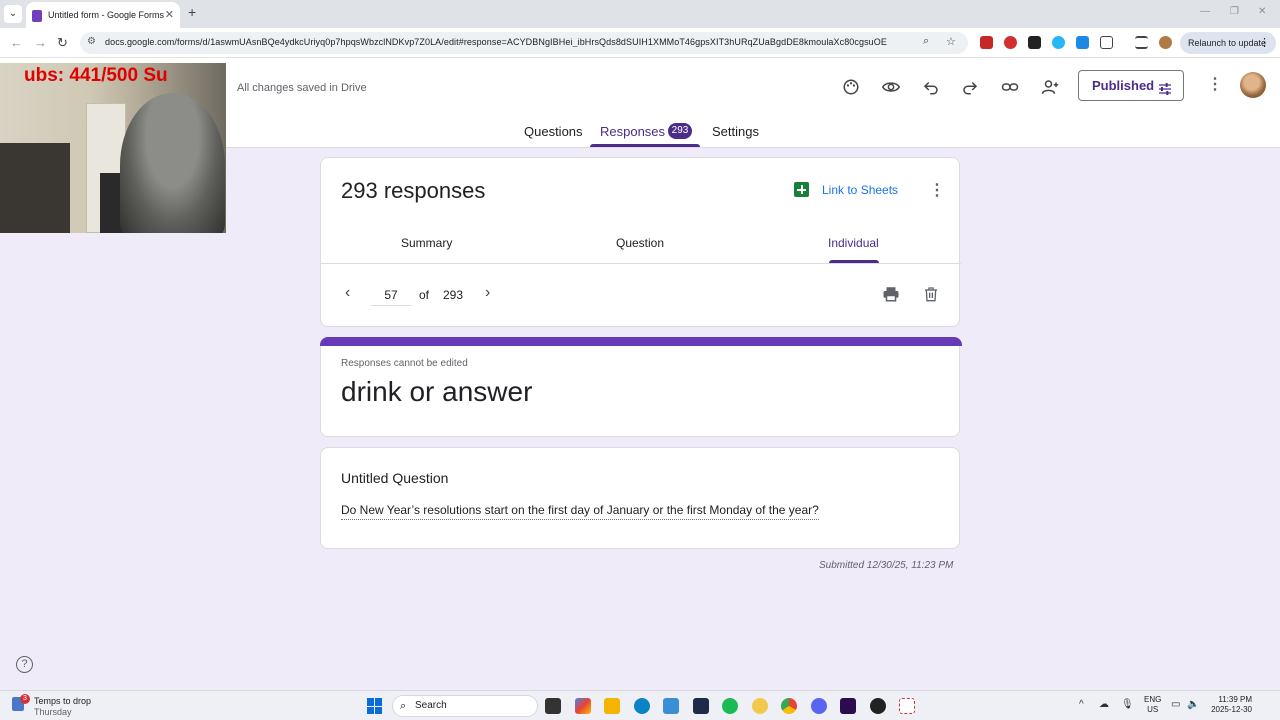 This screenshot has height=720, width=1280. I want to click on snipping-tool-icon, so click(907, 706).